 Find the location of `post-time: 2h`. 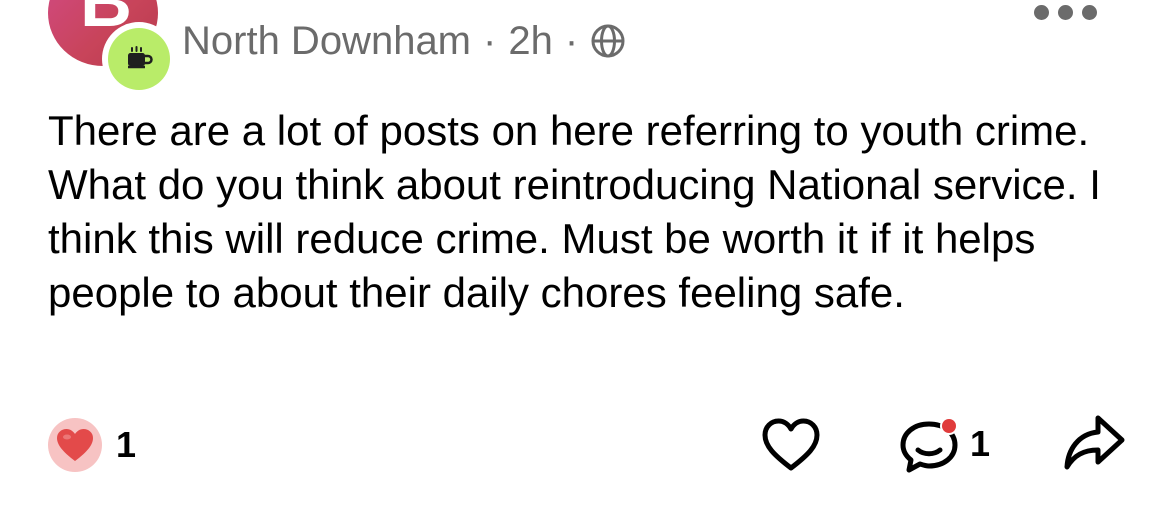

post-time: 2h is located at coordinates (530, 41).